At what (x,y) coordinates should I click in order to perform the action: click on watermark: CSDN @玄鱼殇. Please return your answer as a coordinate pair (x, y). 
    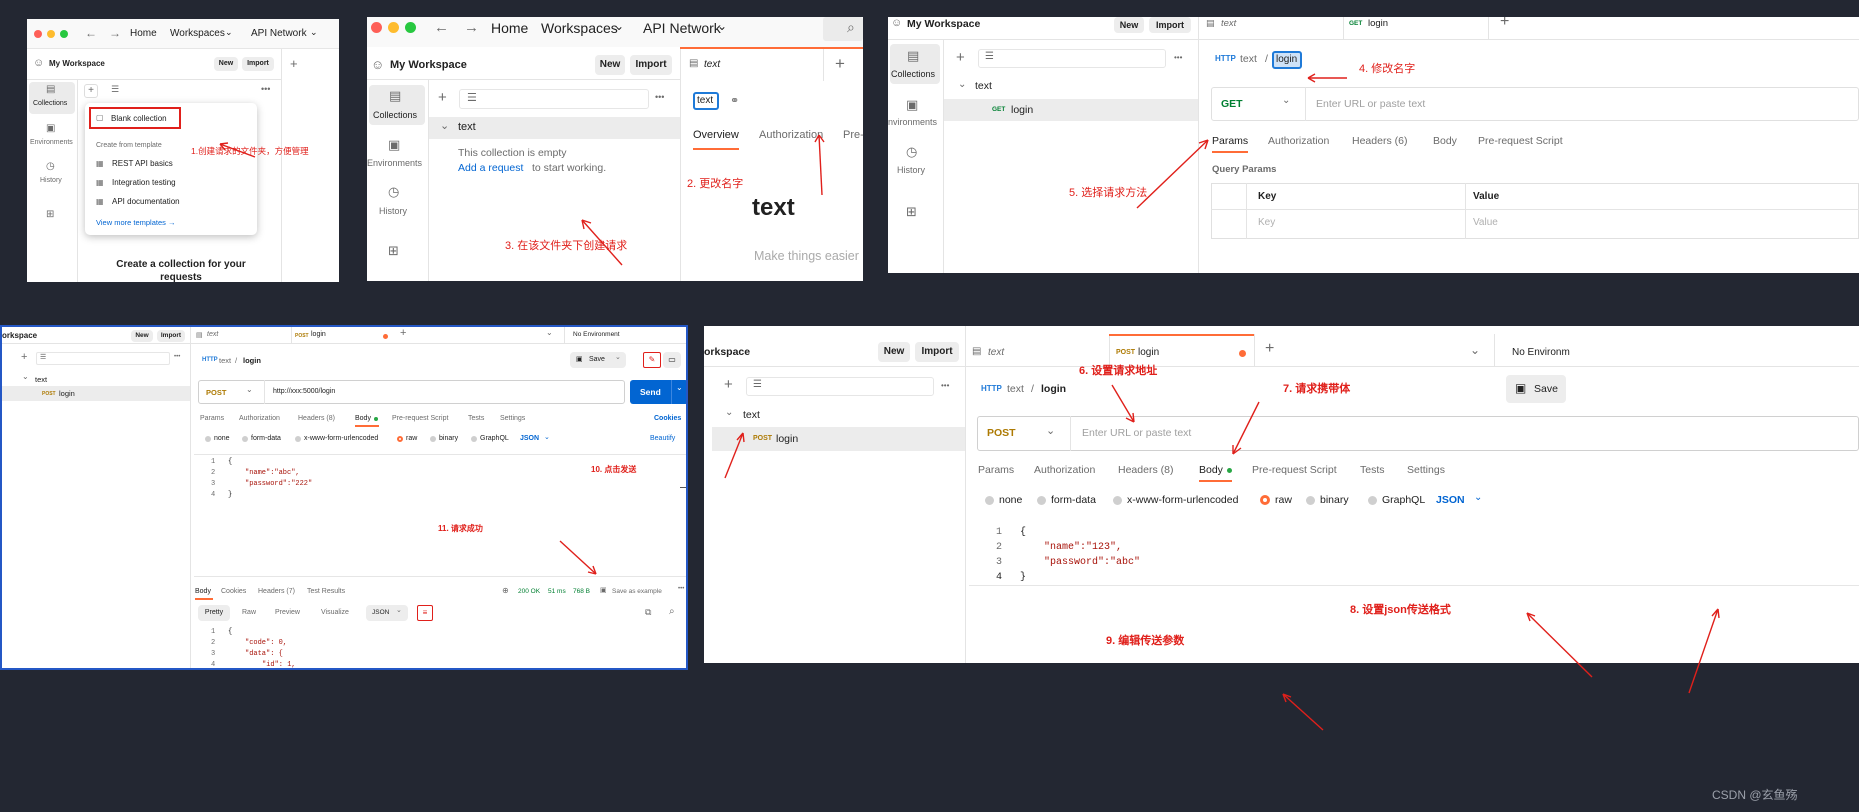
    Looking at the image, I should click on (1755, 795).